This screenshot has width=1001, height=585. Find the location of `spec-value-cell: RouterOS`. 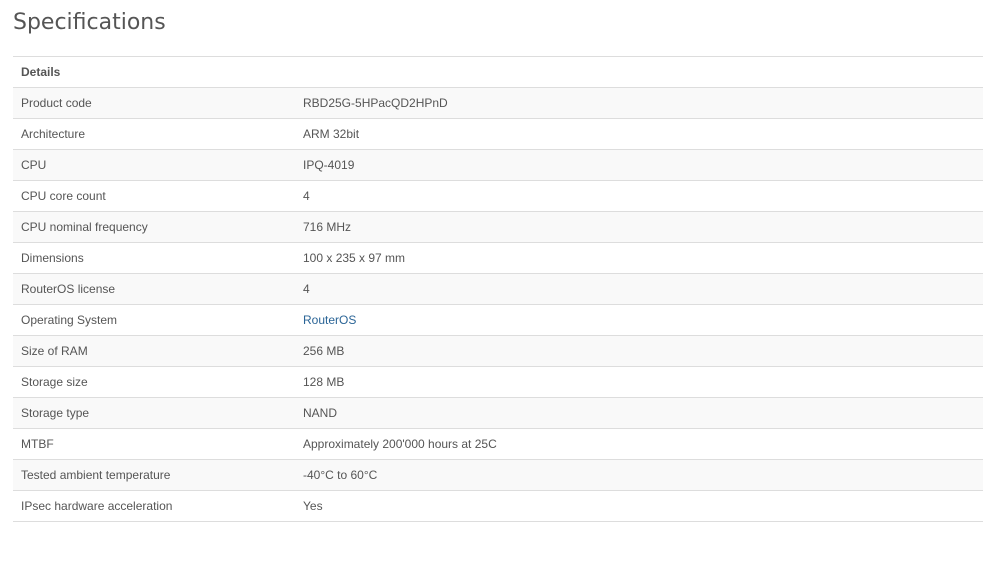

spec-value-cell: RouterOS is located at coordinates (639, 320).